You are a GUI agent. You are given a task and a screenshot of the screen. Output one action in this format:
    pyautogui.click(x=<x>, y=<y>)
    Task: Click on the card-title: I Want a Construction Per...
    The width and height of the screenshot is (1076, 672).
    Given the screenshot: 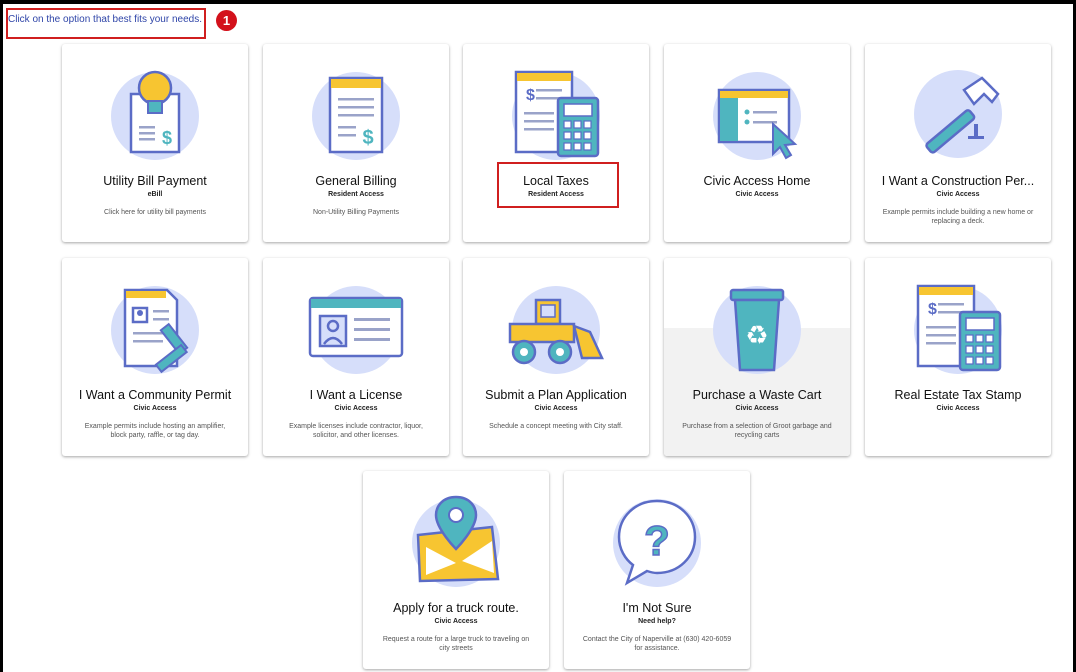 What is the action you would take?
    pyautogui.click(x=958, y=181)
    